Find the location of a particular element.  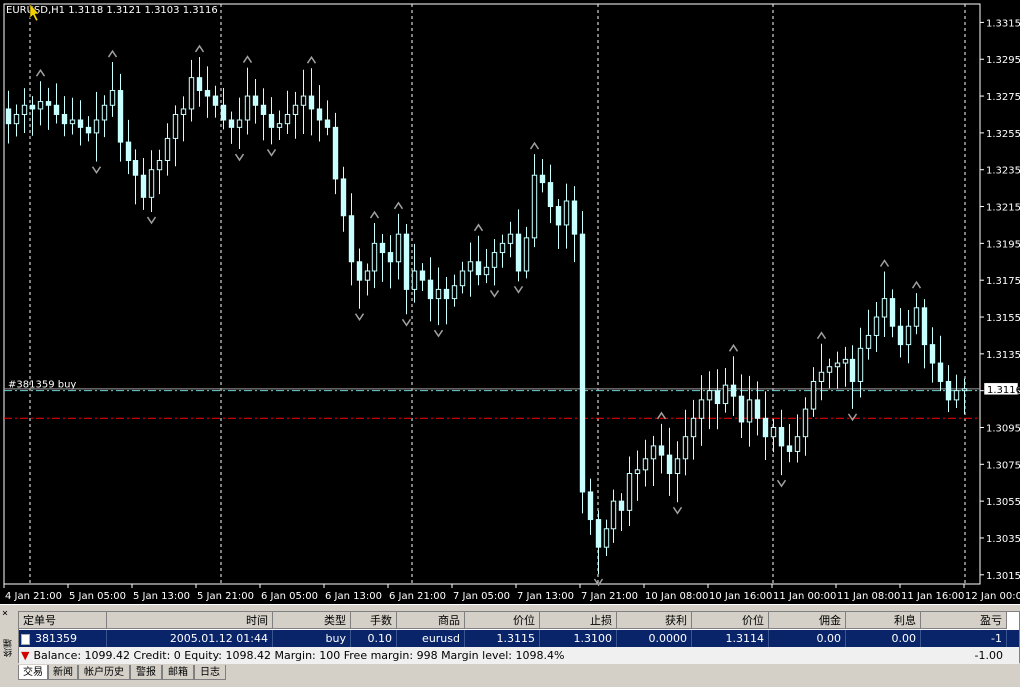

tab-alerts: 警报 is located at coordinates (146, 672).